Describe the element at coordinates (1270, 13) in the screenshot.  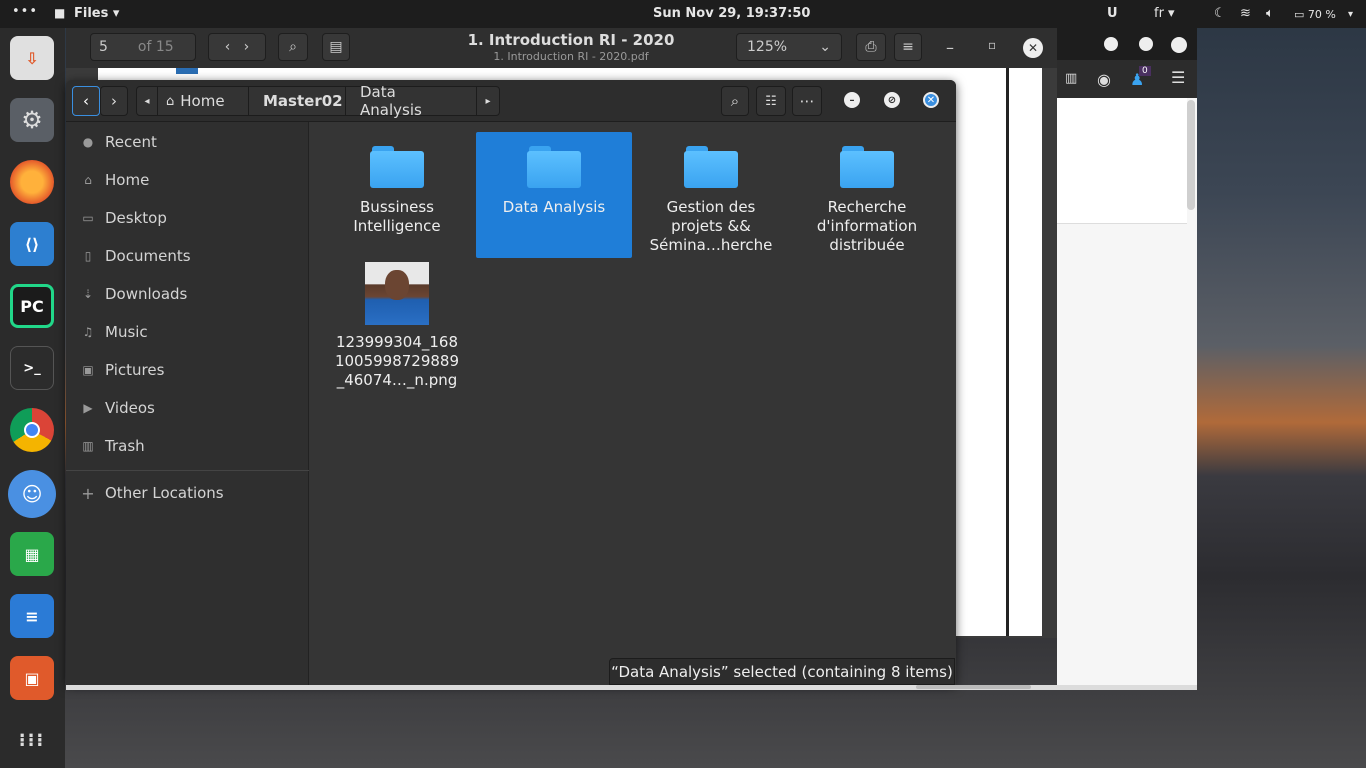
I see `volume-icon: 🔈︎` at that location.